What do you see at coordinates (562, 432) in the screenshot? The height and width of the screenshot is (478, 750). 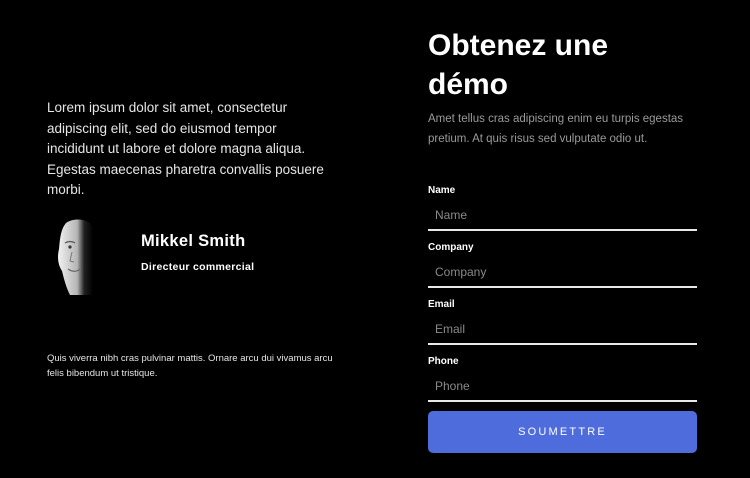 I see `submit-button: SOUMETTRE` at bounding box center [562, 432].